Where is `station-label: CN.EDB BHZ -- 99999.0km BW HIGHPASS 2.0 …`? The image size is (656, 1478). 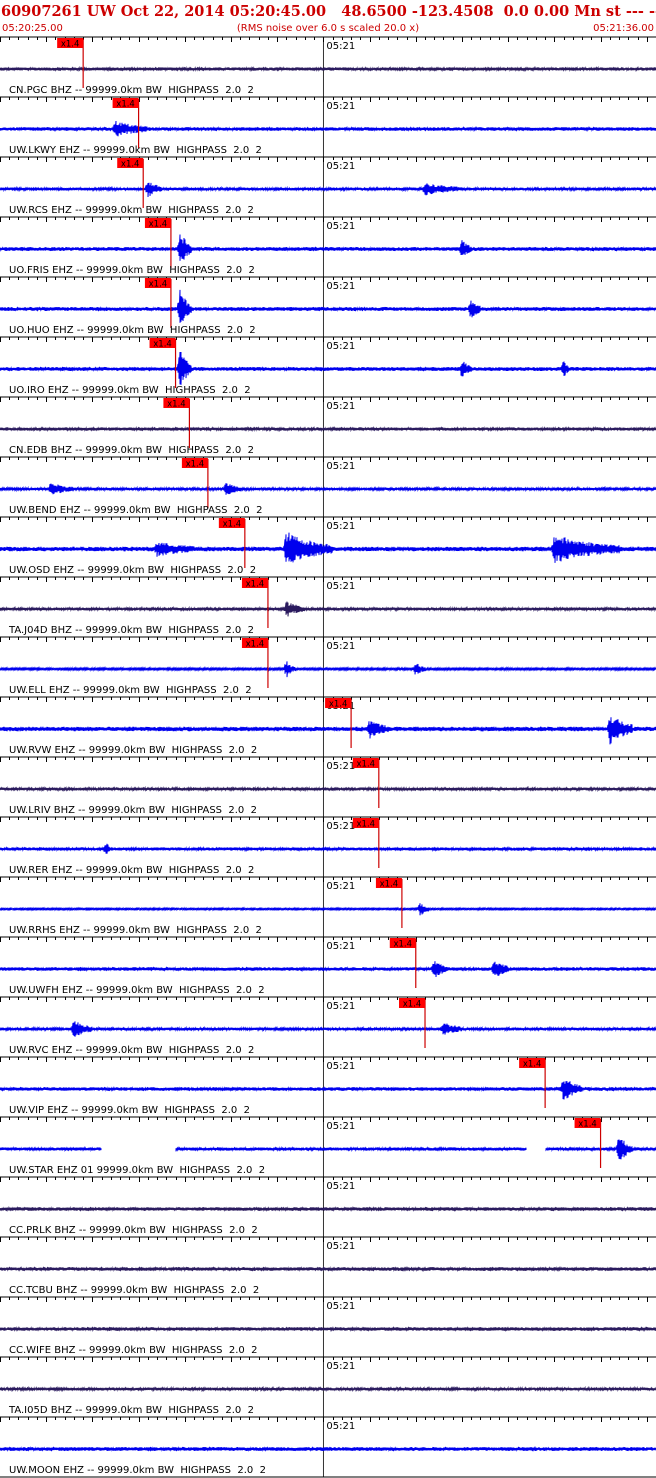
station-label: CN.EDB BHZ -- 99999.0km BW HIGHPASS 2.0 … is located at coordinates (131, 450).